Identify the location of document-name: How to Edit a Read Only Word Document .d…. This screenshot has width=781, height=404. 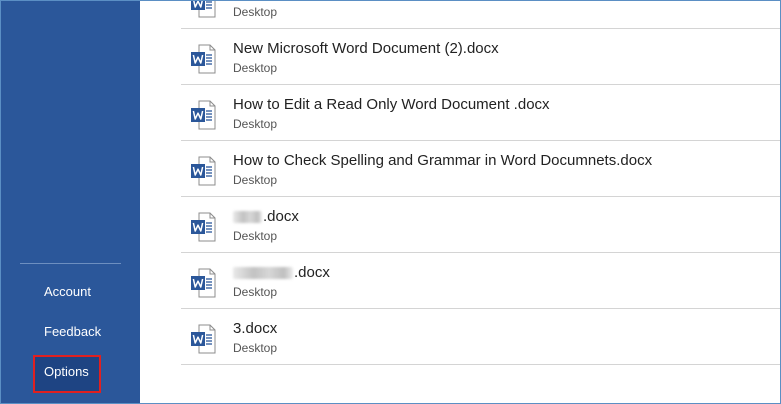
(391, 104).